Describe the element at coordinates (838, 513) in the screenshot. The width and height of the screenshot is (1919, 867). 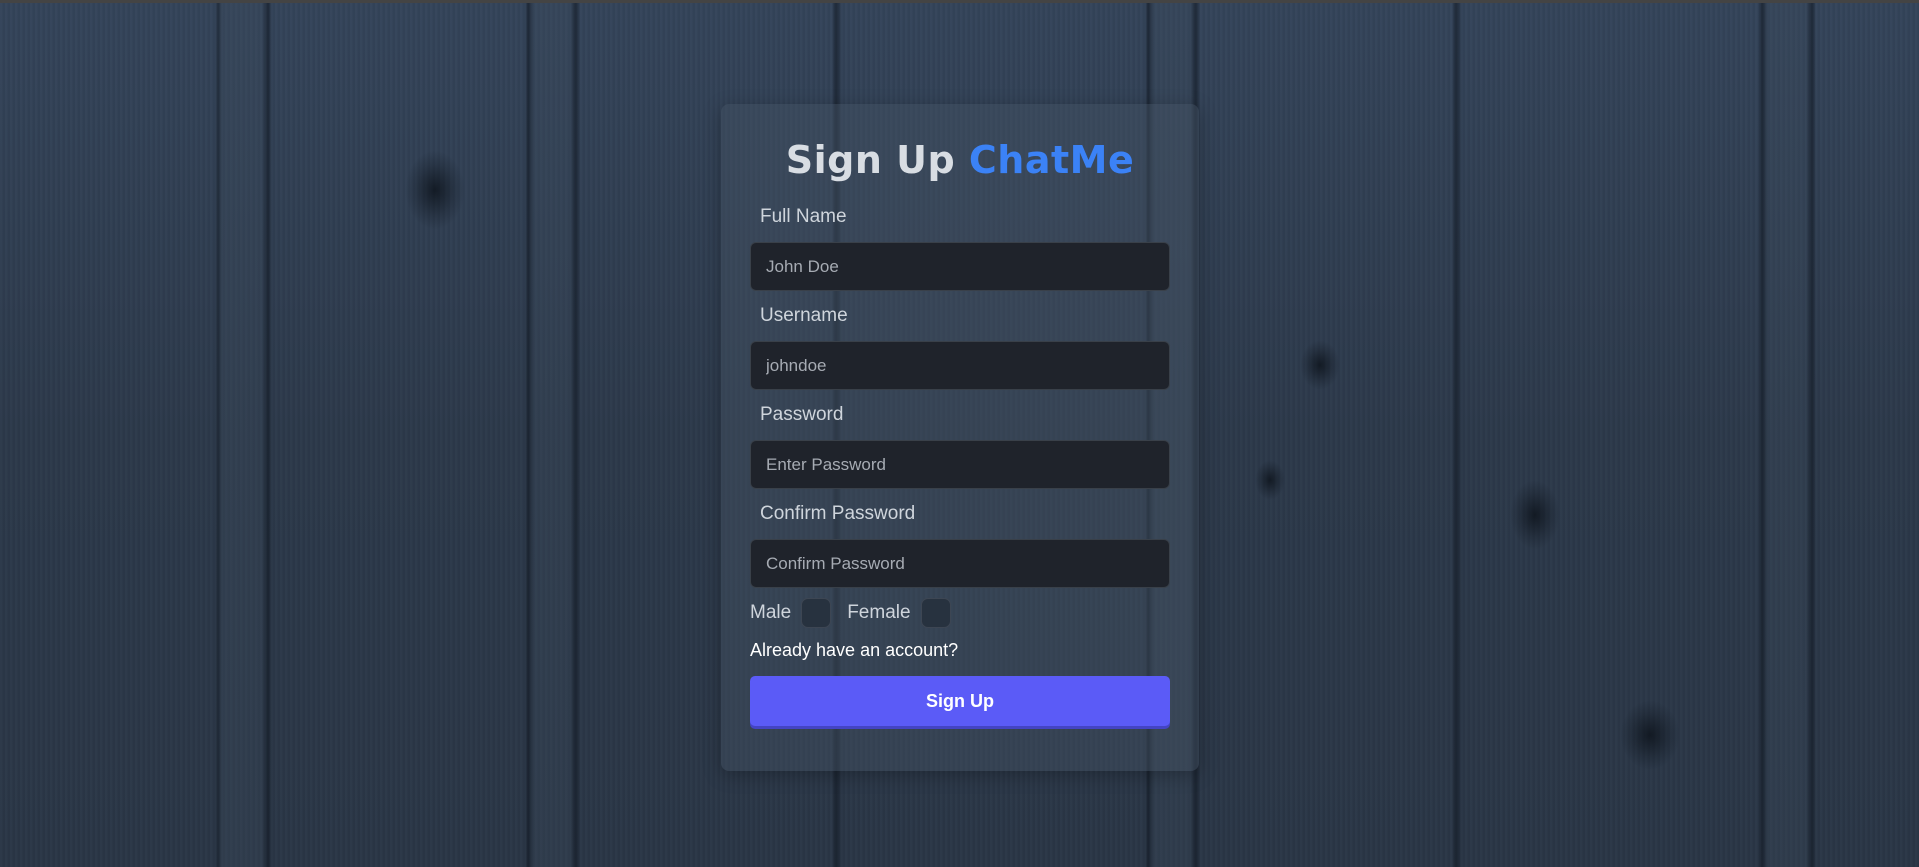
I see `confirm-password-label: Confirm Password` at that location.